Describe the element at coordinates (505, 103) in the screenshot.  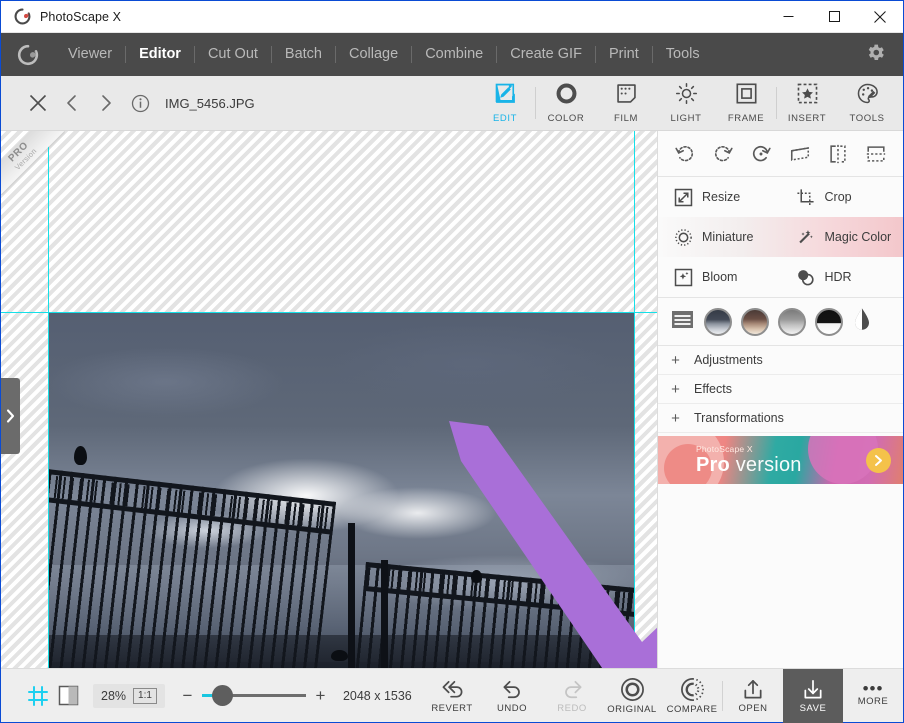
I see `tab-edit: EDIT` at that location.